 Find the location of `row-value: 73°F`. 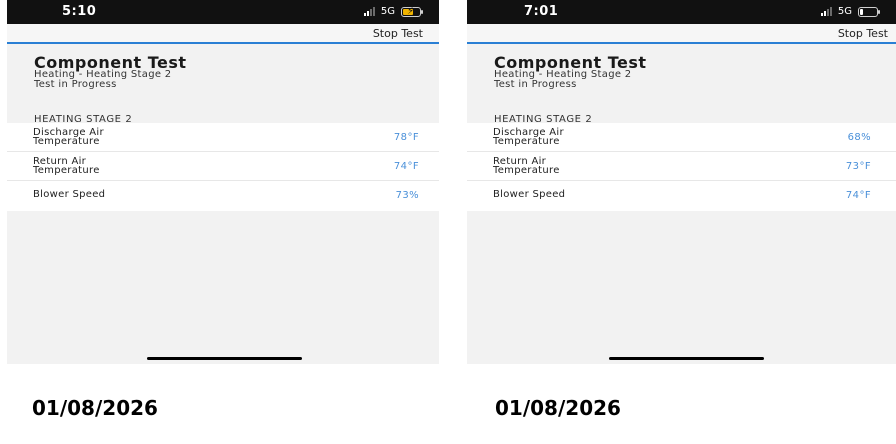

row-value: 73°F is located at coordinates (858, 166).